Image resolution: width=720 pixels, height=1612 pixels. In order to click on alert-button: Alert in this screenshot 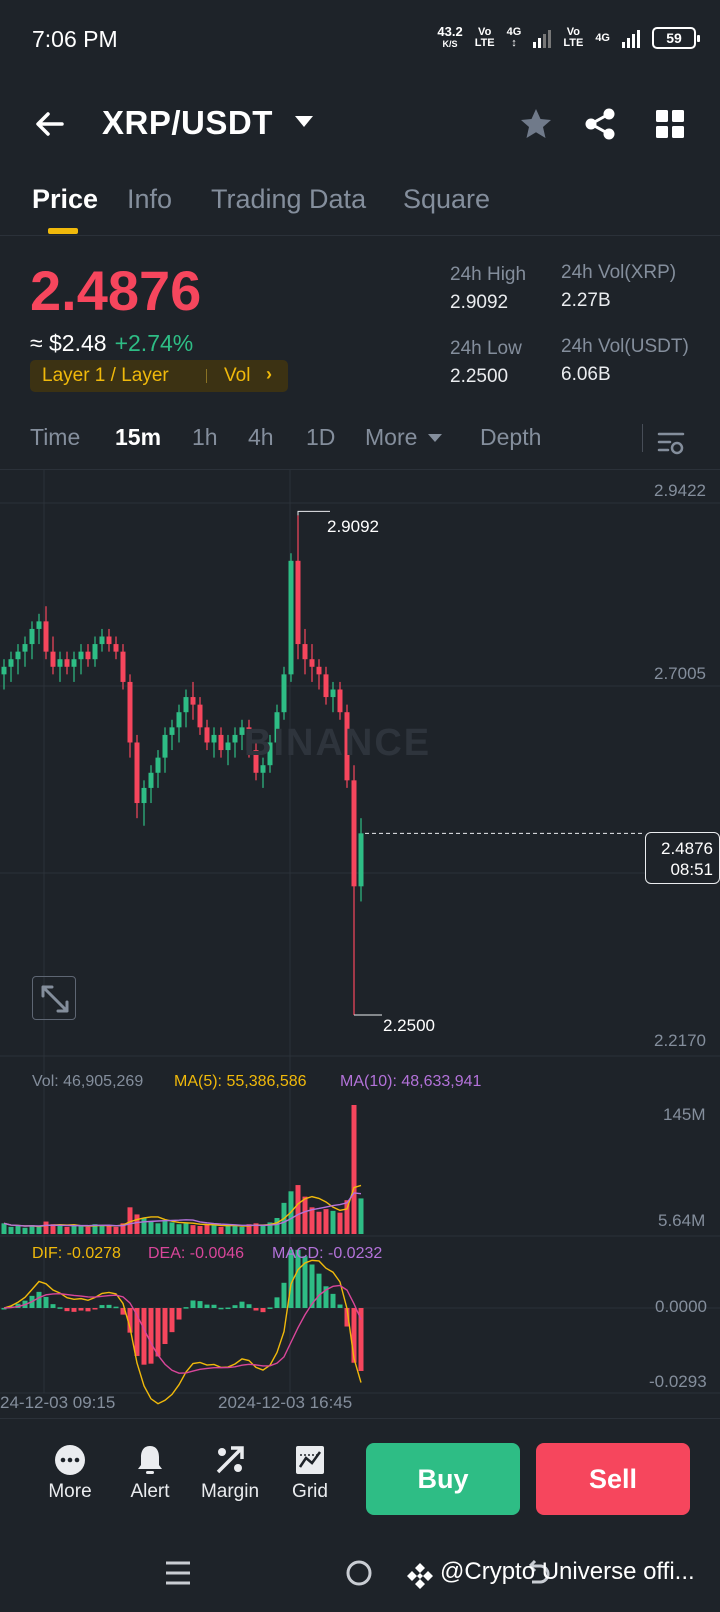, I will do `click(150, 1473)`.